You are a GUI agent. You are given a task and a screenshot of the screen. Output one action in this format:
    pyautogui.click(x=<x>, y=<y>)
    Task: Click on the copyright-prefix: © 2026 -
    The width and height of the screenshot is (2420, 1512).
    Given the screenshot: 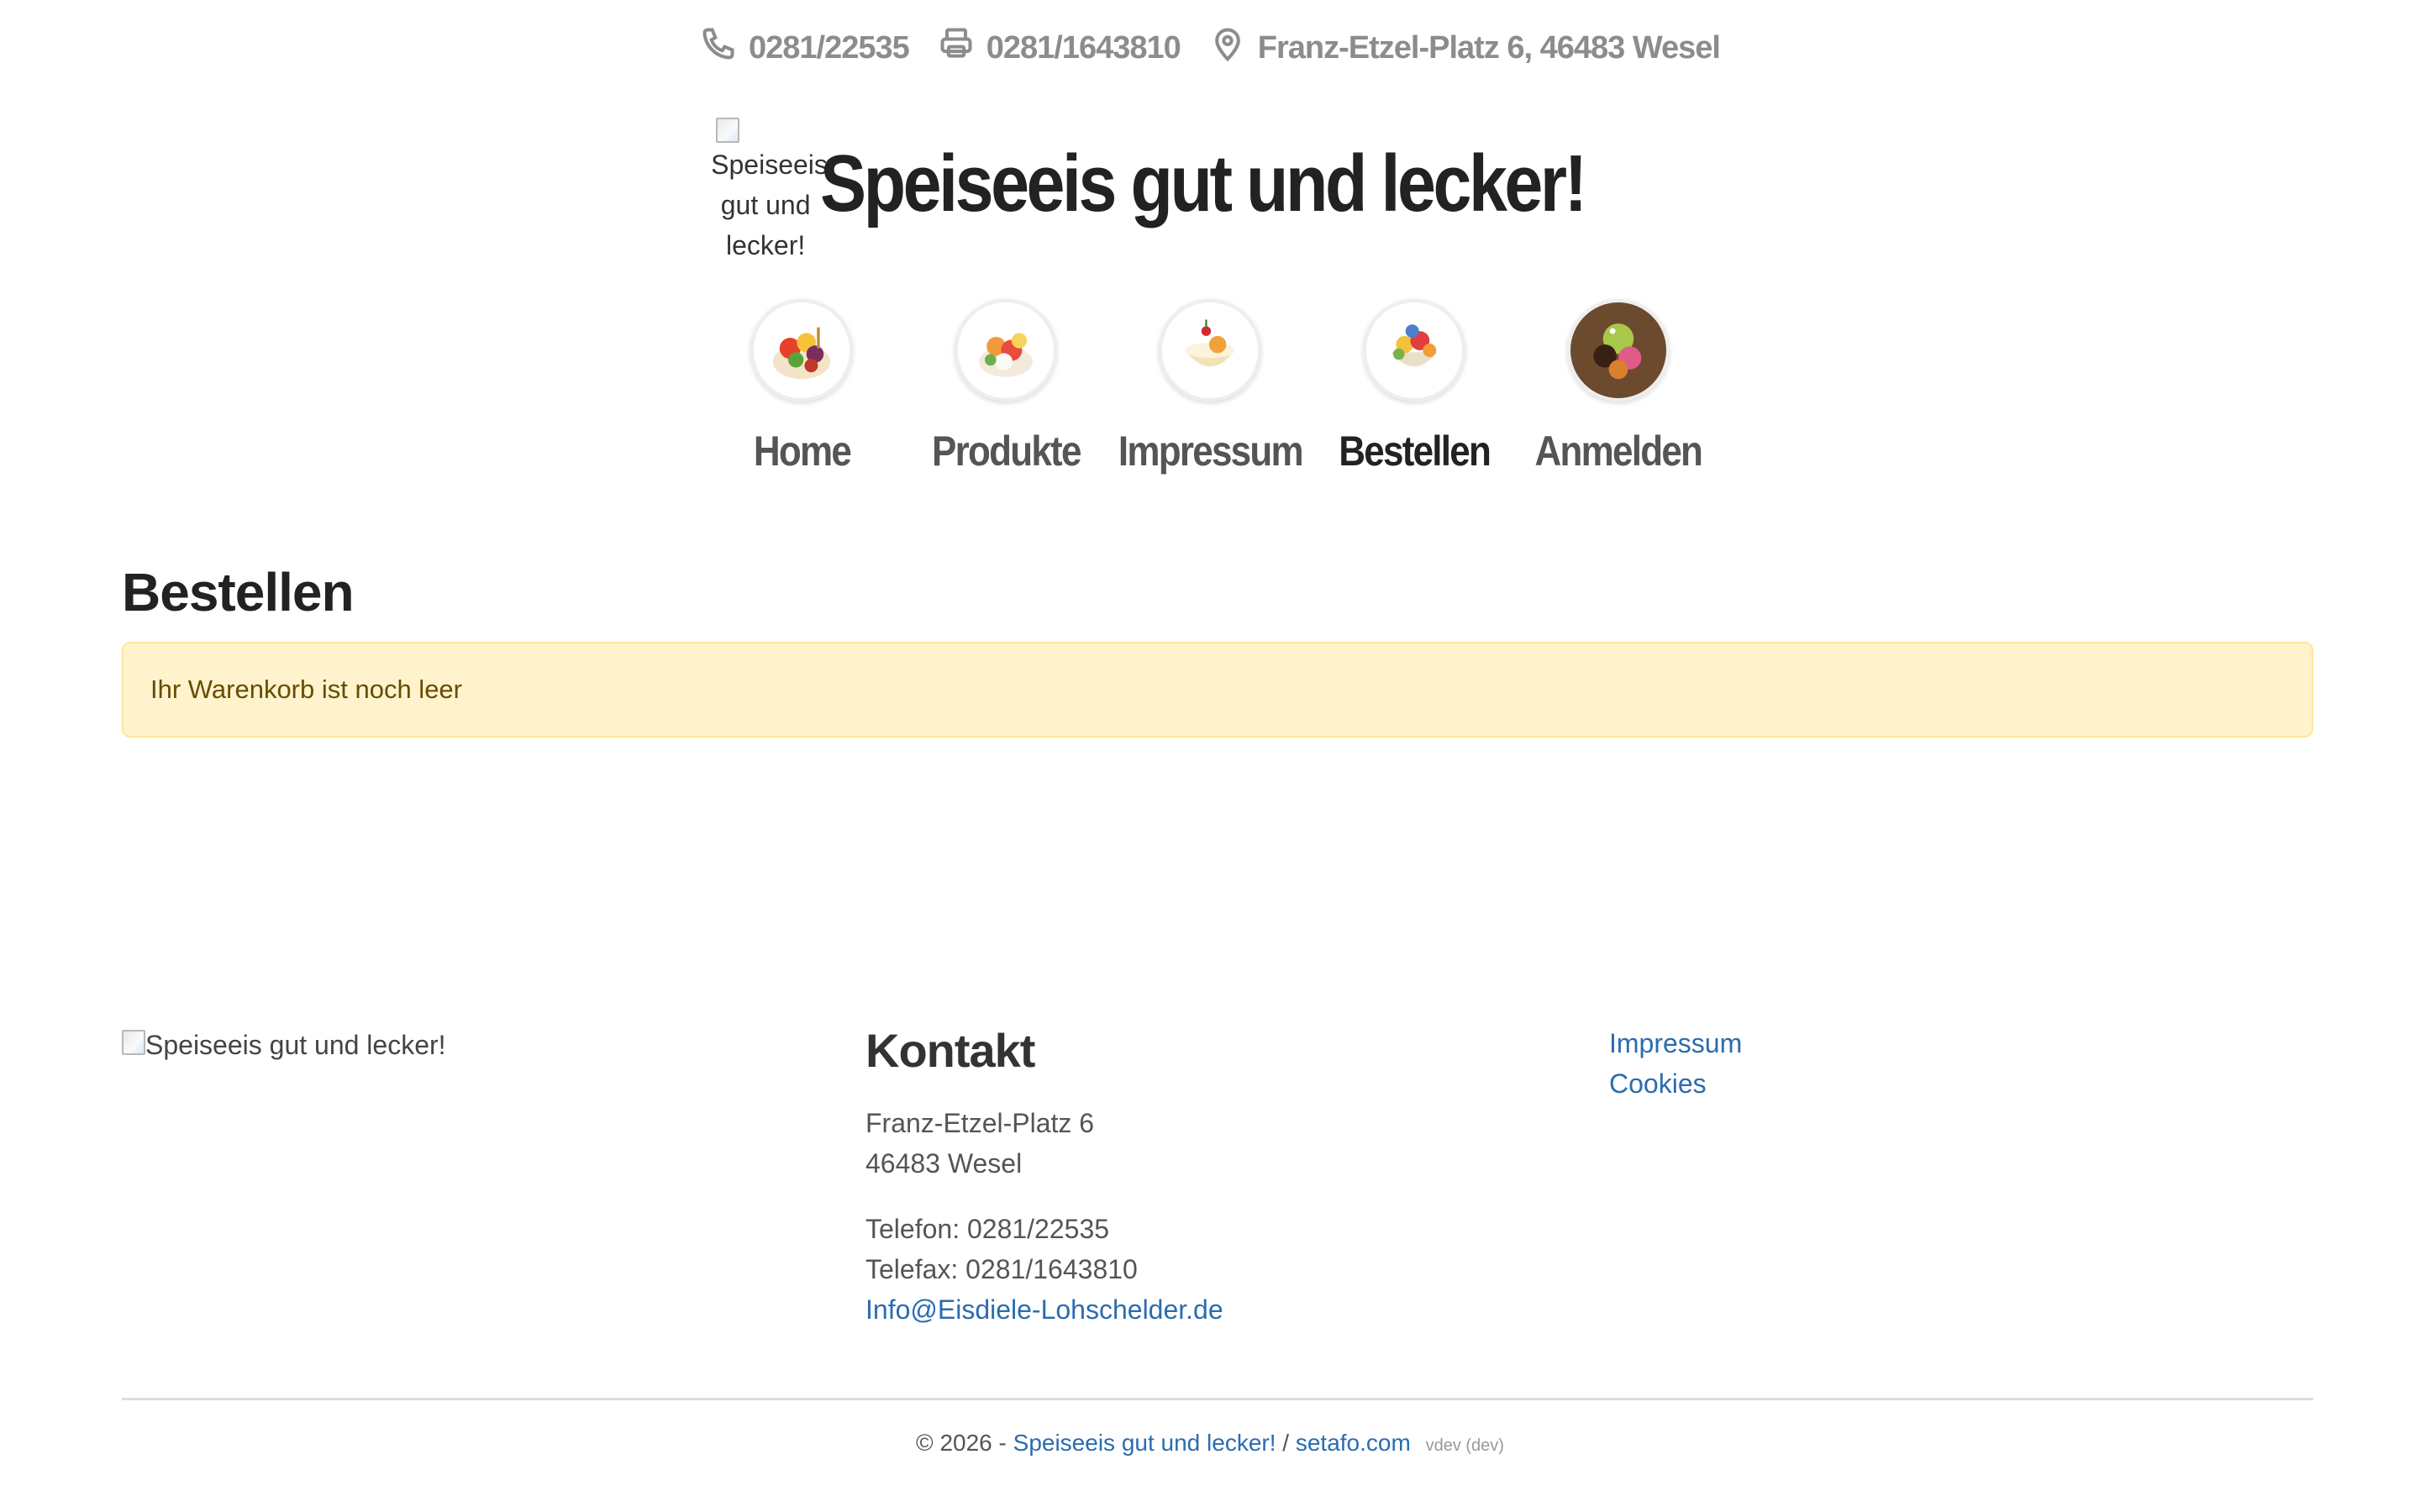 What is the action you would take?
    pyautogui.click(x=961, y=1443)
    